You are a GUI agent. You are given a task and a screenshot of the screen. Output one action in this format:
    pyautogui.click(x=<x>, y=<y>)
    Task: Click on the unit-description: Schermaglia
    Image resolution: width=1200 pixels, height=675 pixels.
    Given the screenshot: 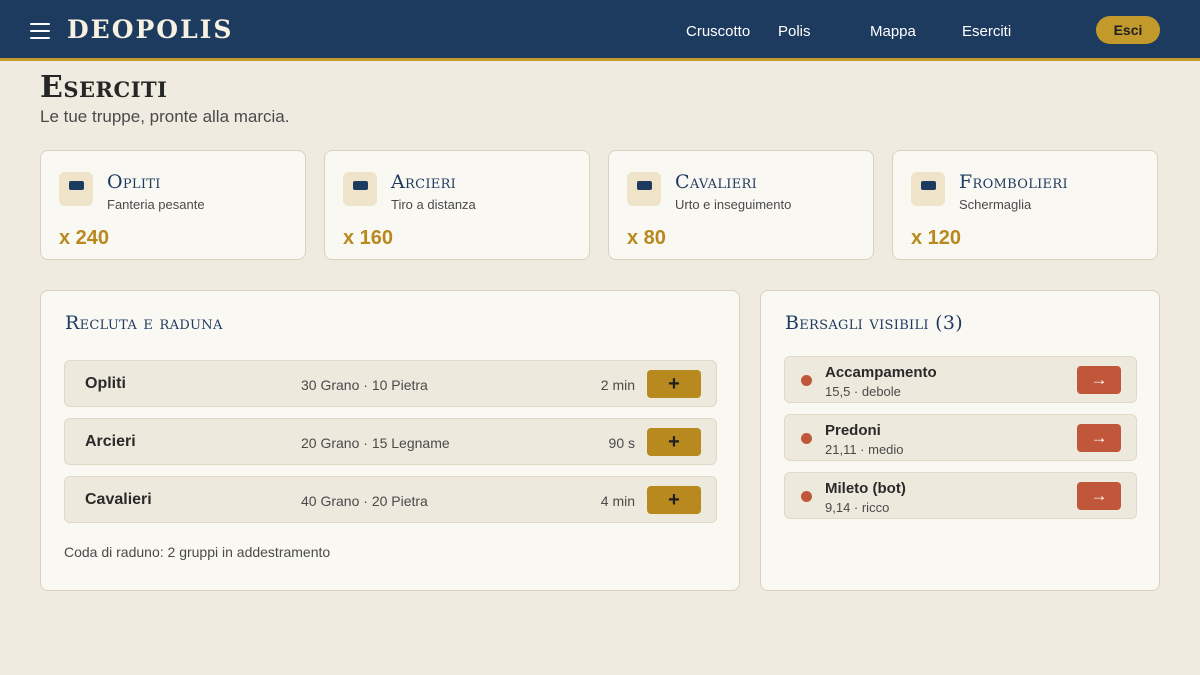 What is the action you would take?
    pyautogui.click(x=995, y=204)
    